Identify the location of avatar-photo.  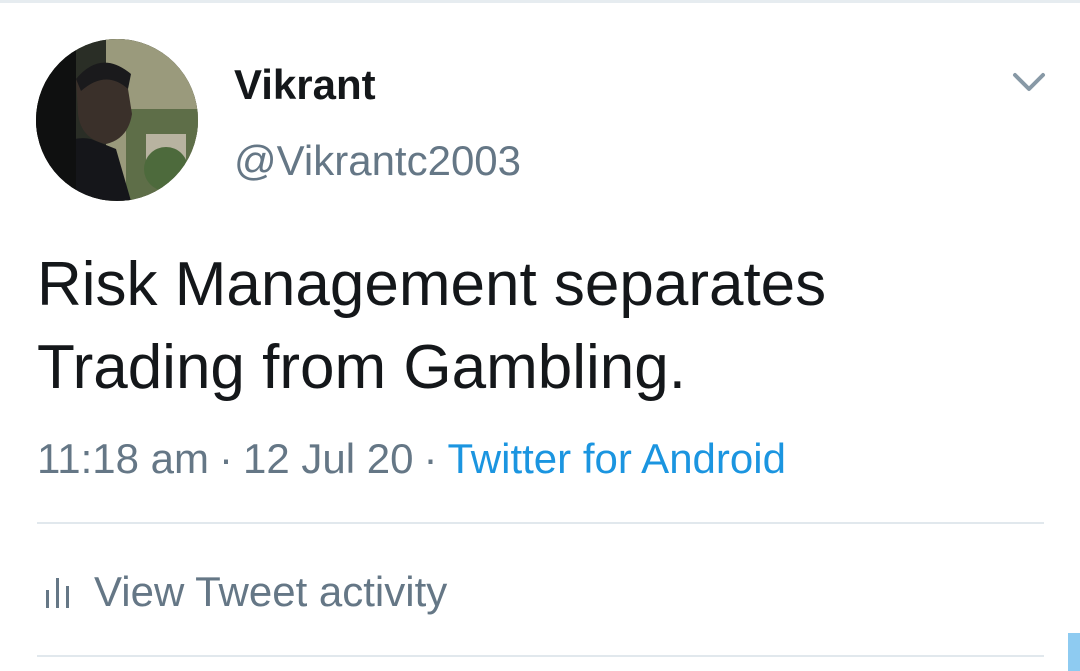
(117, 120).